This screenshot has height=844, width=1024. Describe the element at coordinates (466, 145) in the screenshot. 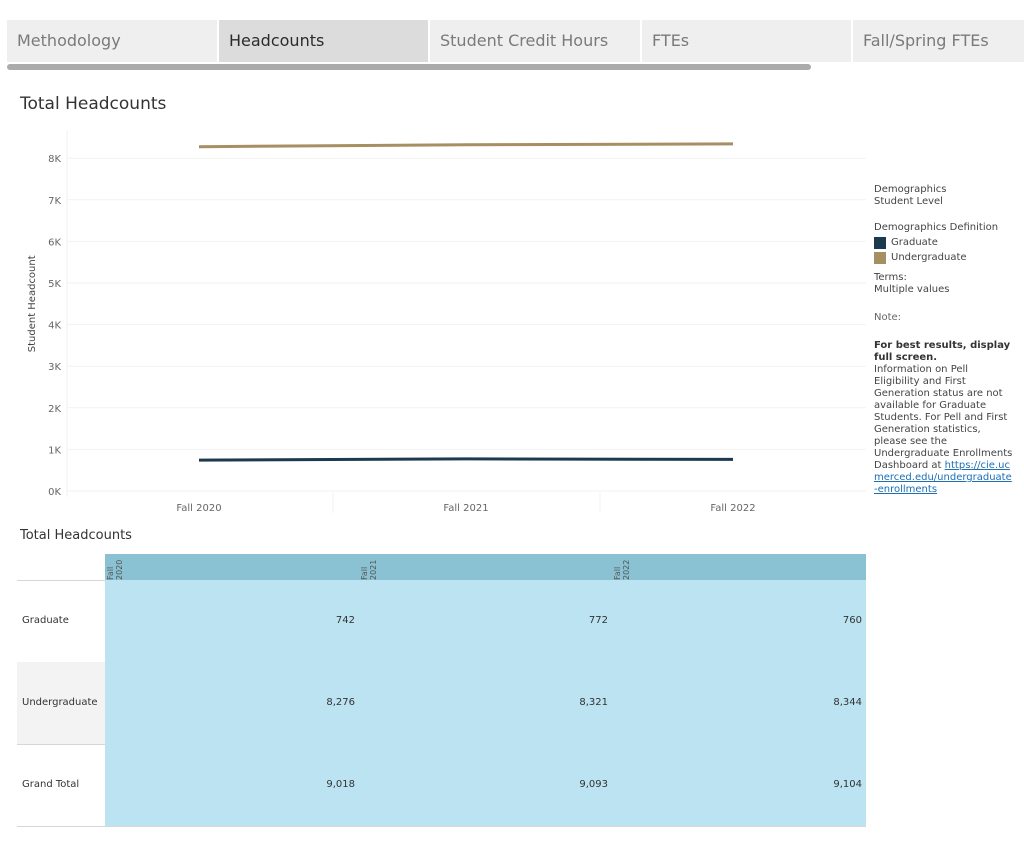

I see `series-line-undergraduate` at that location.